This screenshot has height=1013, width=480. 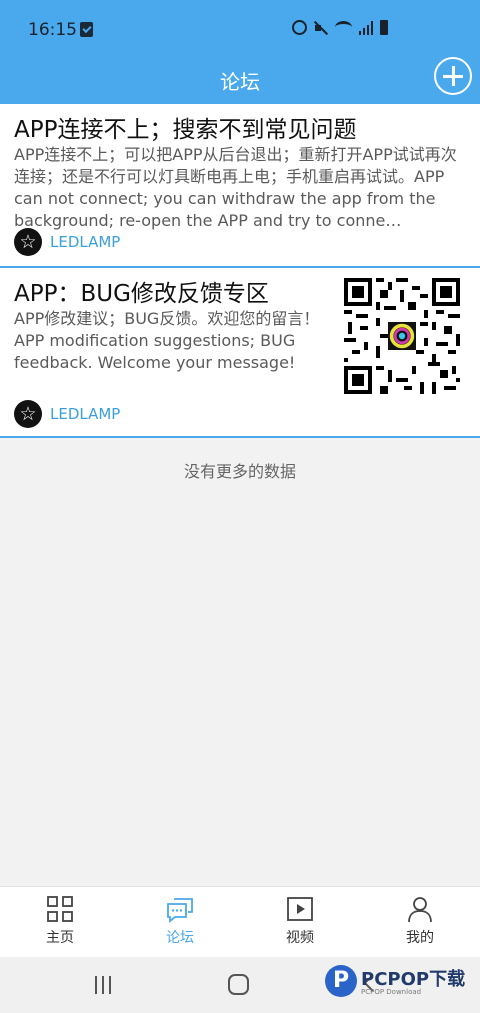 I want to click on home-icon, so click(x=238, y=984).